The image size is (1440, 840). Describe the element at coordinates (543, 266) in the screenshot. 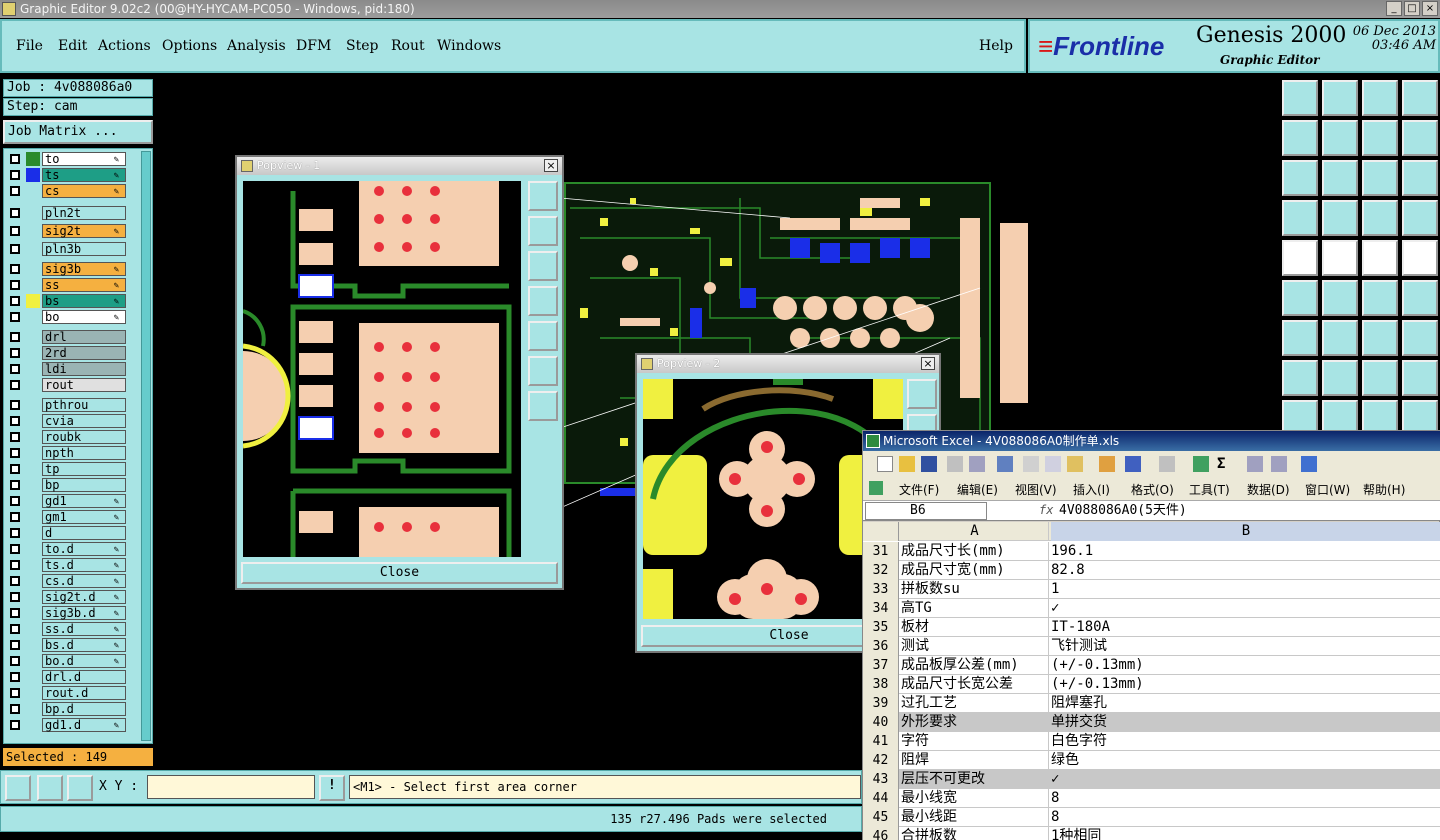

I see `popview-1-pan-down-icon` at that location.